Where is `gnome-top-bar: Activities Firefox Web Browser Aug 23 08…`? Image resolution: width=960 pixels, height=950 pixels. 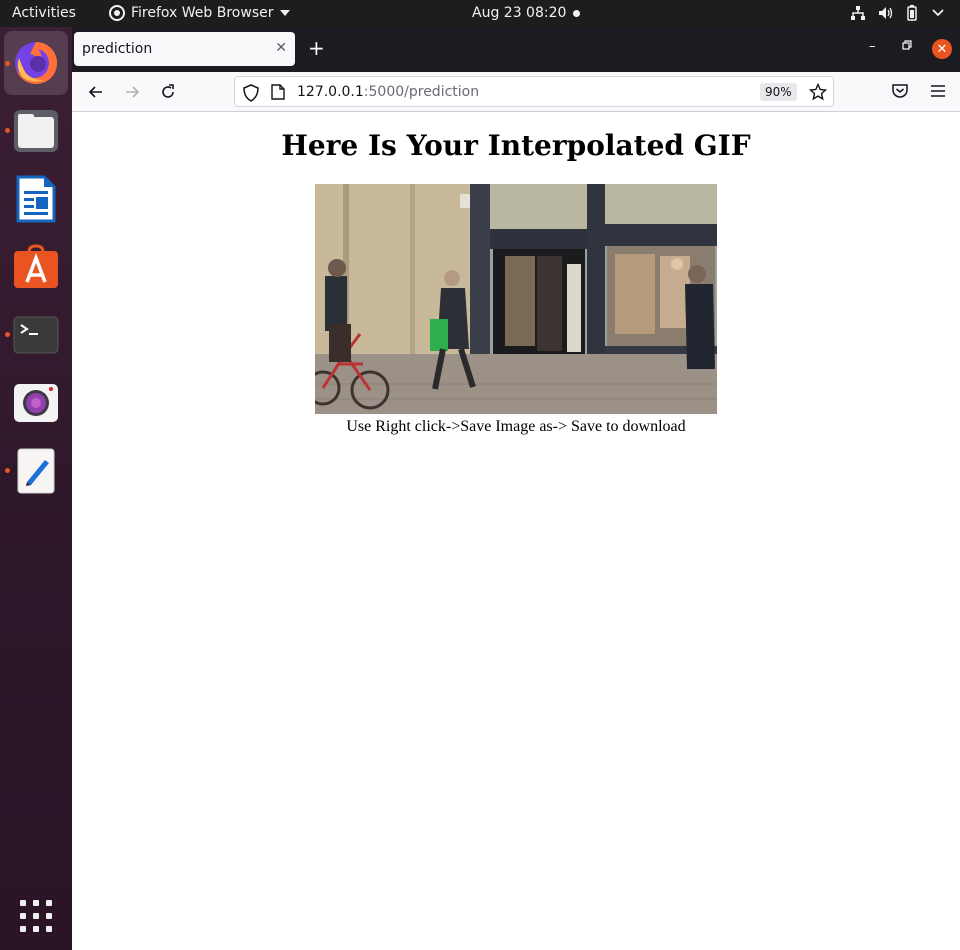 gnome-top-bar: Activities Firefox Web Browser Aug 23 08… is located at coordinates (480, 13).